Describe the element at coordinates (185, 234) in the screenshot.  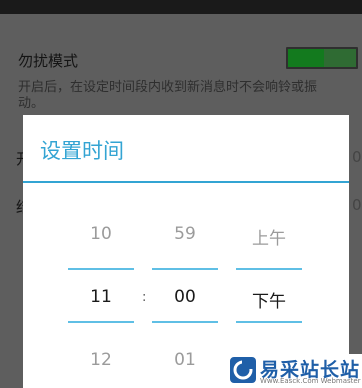
I see `minute-prev: 59` at that location.